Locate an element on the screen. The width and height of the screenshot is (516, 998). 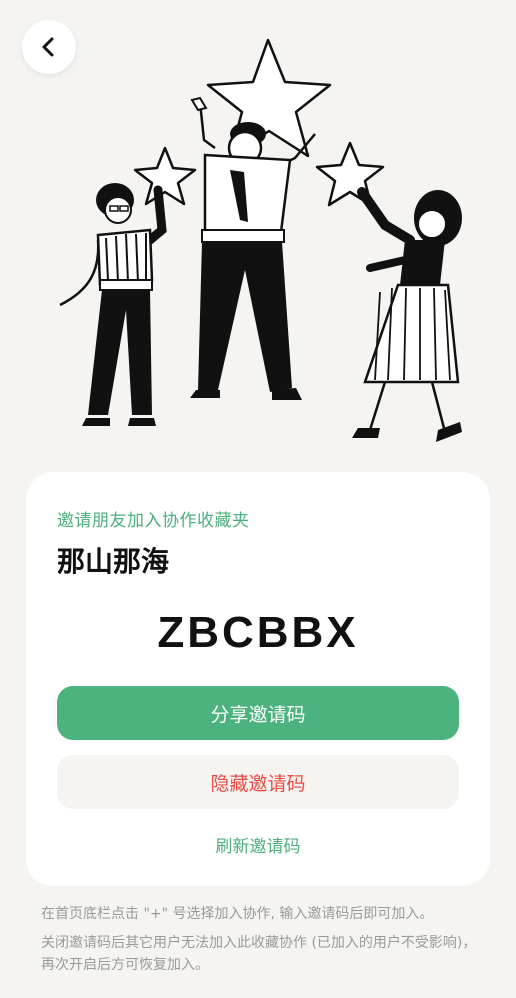
card-subtitle: 邀请朋友加入协作收藏夹 is located at coordinates (153, 521).